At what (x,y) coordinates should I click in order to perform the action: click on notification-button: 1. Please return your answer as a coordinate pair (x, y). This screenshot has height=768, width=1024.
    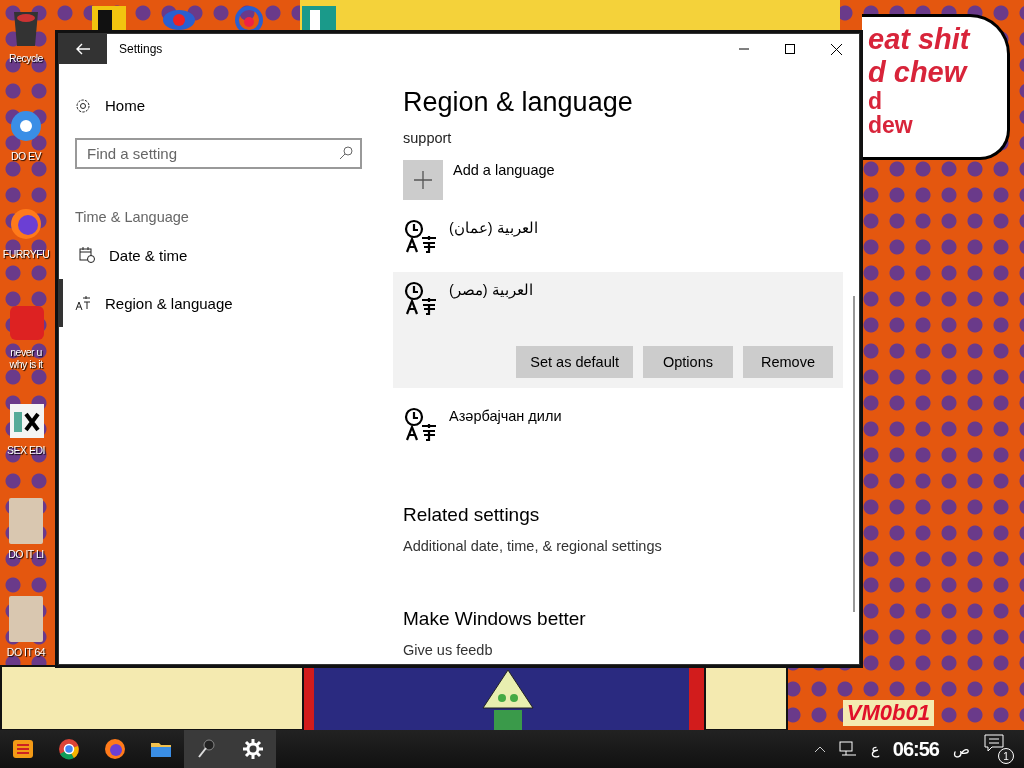
    Looking at the image, I should click on (999, 749).